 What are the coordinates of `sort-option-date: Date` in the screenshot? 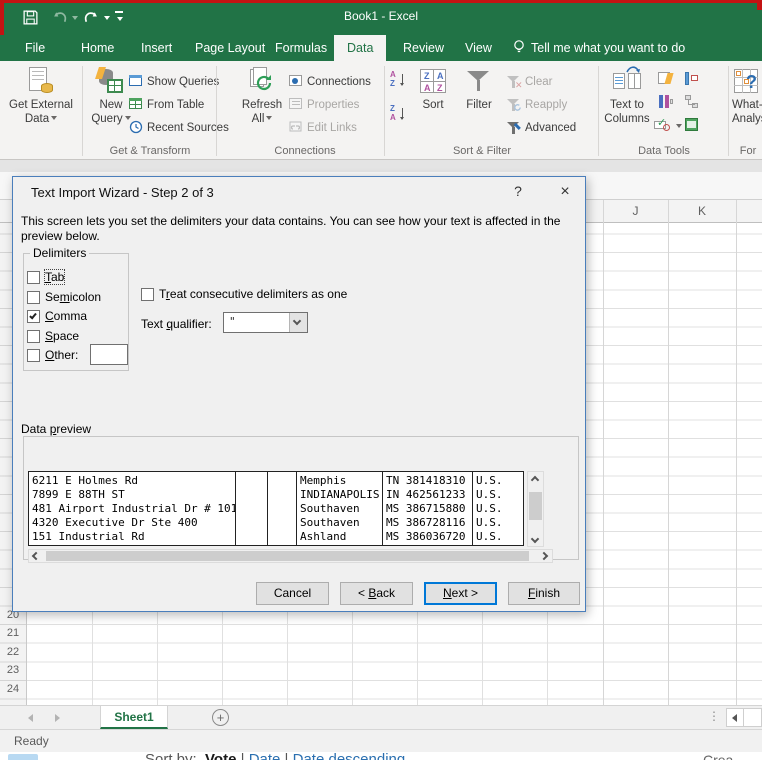 It's located at (265, 756).